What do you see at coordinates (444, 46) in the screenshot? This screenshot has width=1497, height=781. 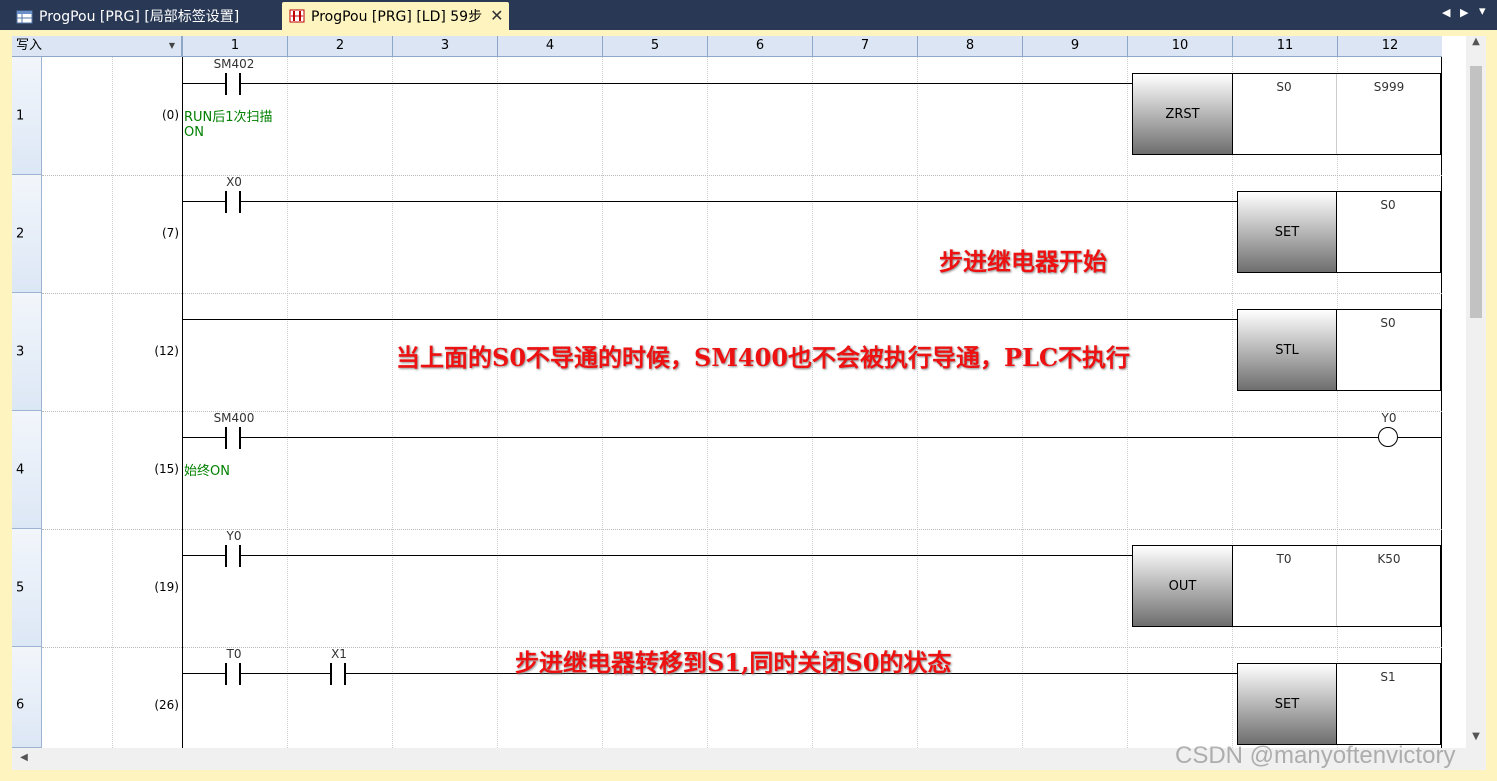 I see `column-header-cell: 3` at bounding box center [444, 46].